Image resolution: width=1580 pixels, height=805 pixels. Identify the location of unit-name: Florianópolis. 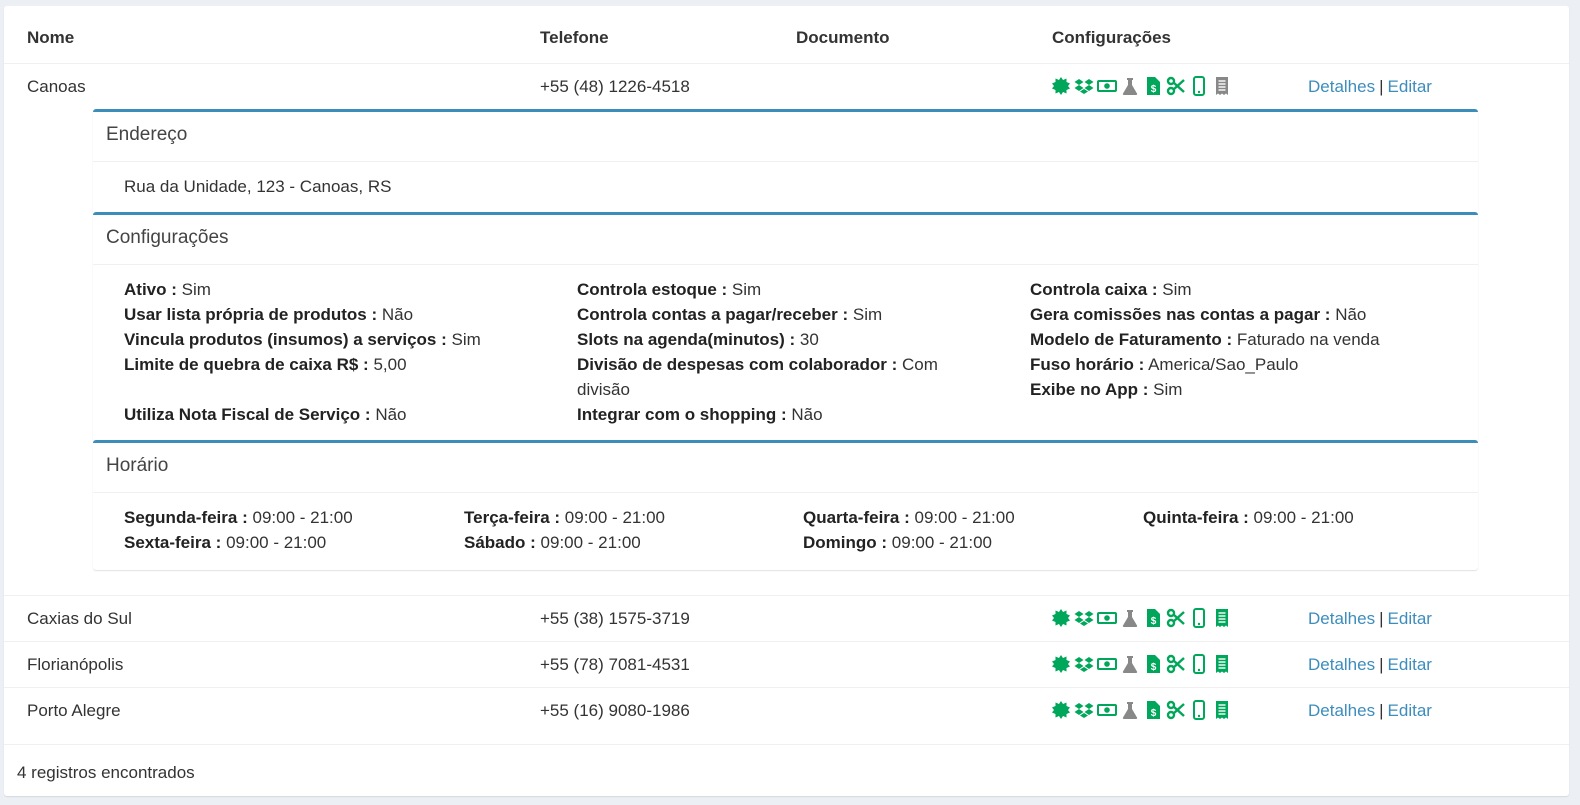
(75, 664).